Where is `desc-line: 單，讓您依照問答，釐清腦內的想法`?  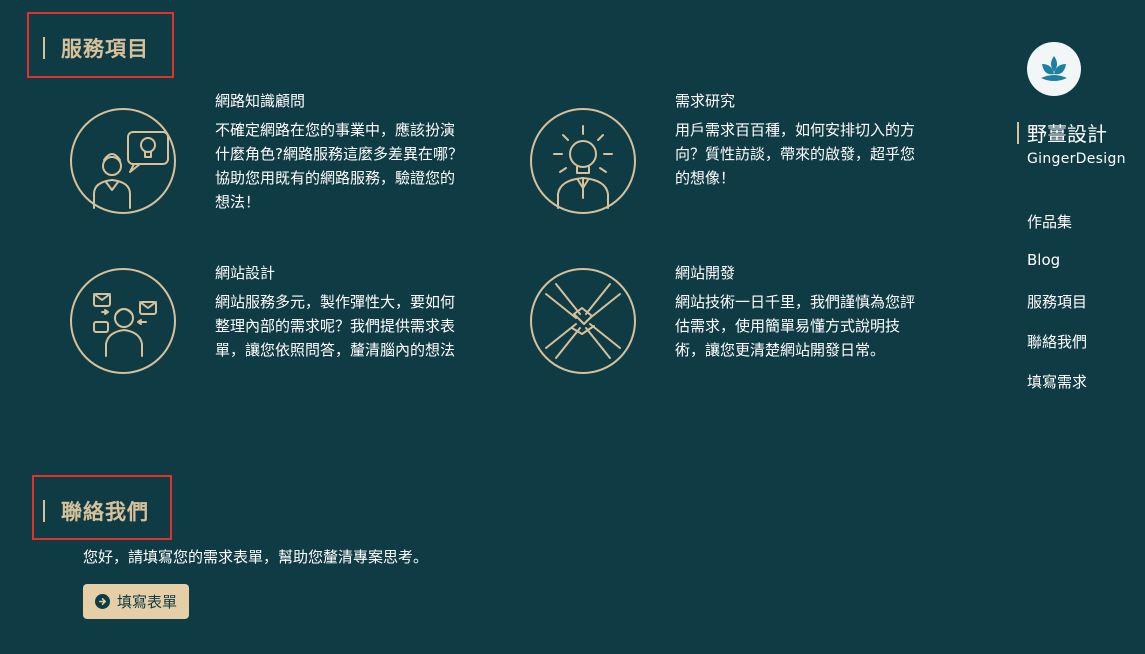 desc-line: 單，讓您依照問答，釐清腦內的想法 is located at coordinates (335, 350).